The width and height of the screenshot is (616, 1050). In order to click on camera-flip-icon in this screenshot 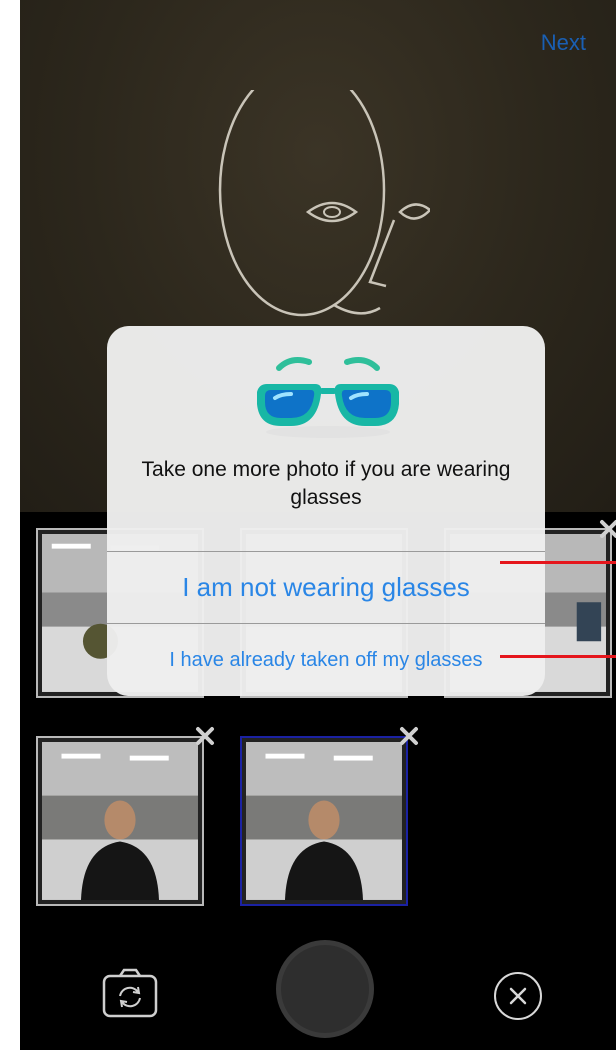, I will do `click(130, 993)`.